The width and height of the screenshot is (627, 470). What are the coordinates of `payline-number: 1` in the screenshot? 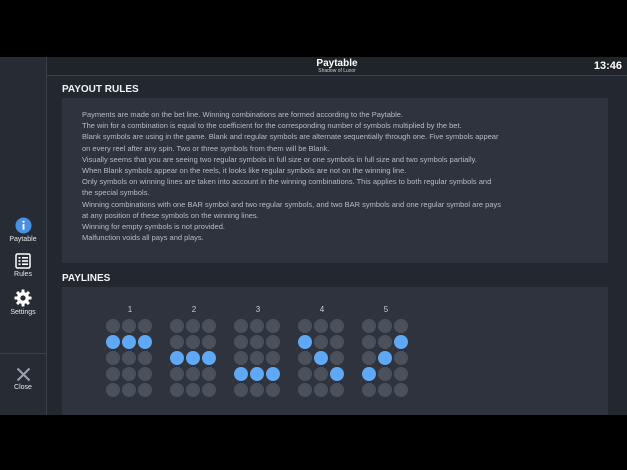 It's located at (130, 309).